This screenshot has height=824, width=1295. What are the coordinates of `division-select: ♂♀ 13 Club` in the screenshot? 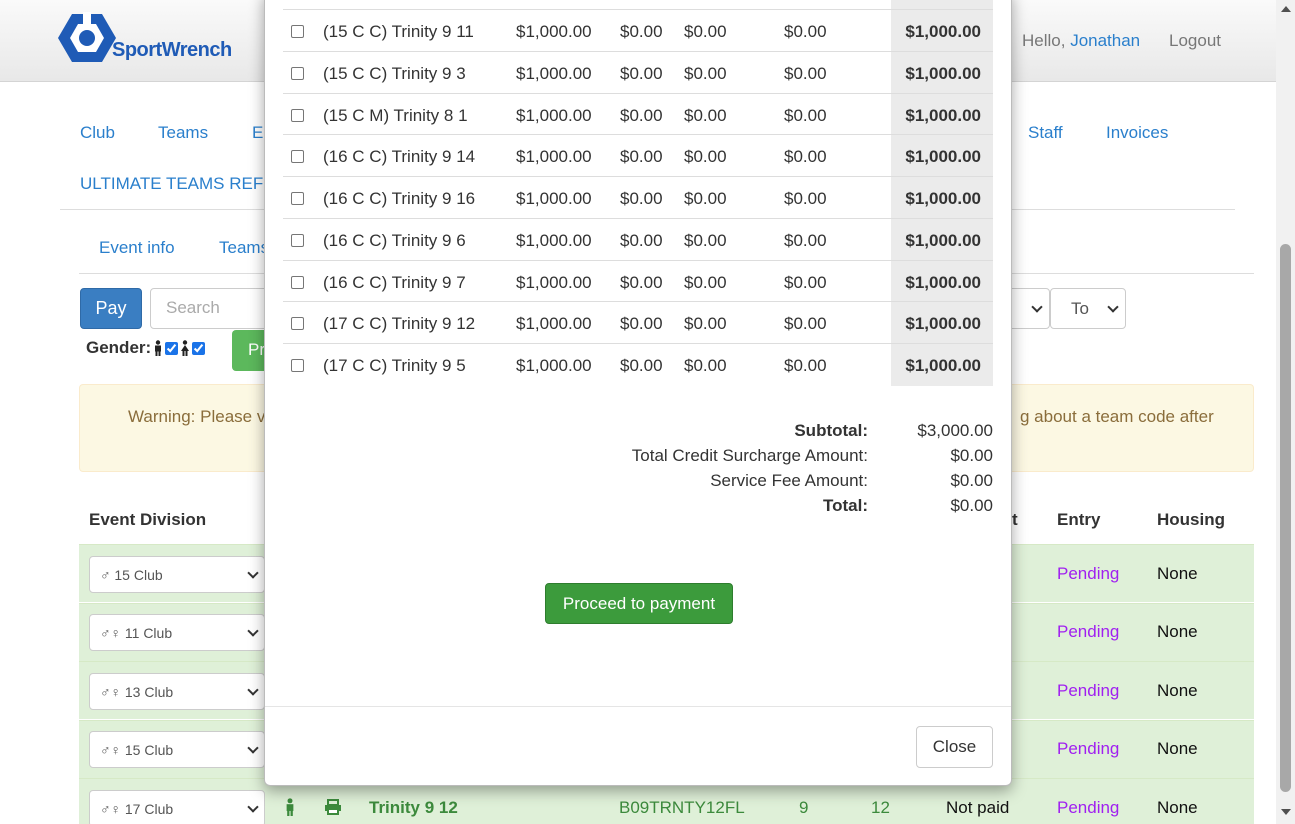 It's located at (177, 691).